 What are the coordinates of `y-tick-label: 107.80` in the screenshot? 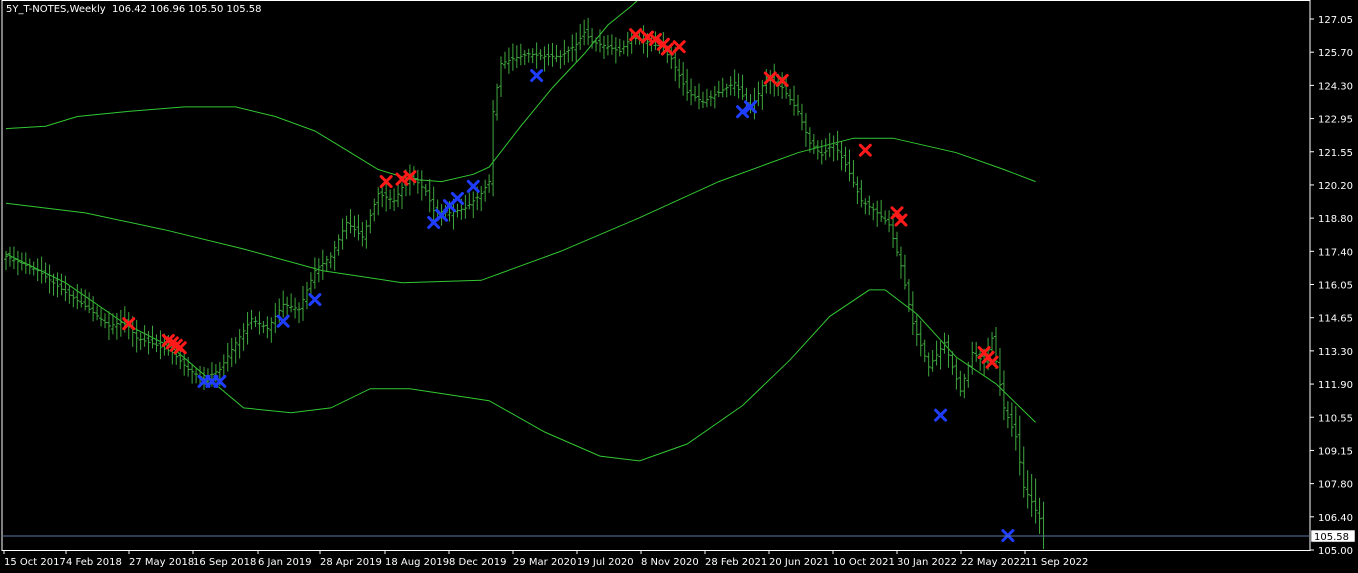 It's located at (1335, 485).